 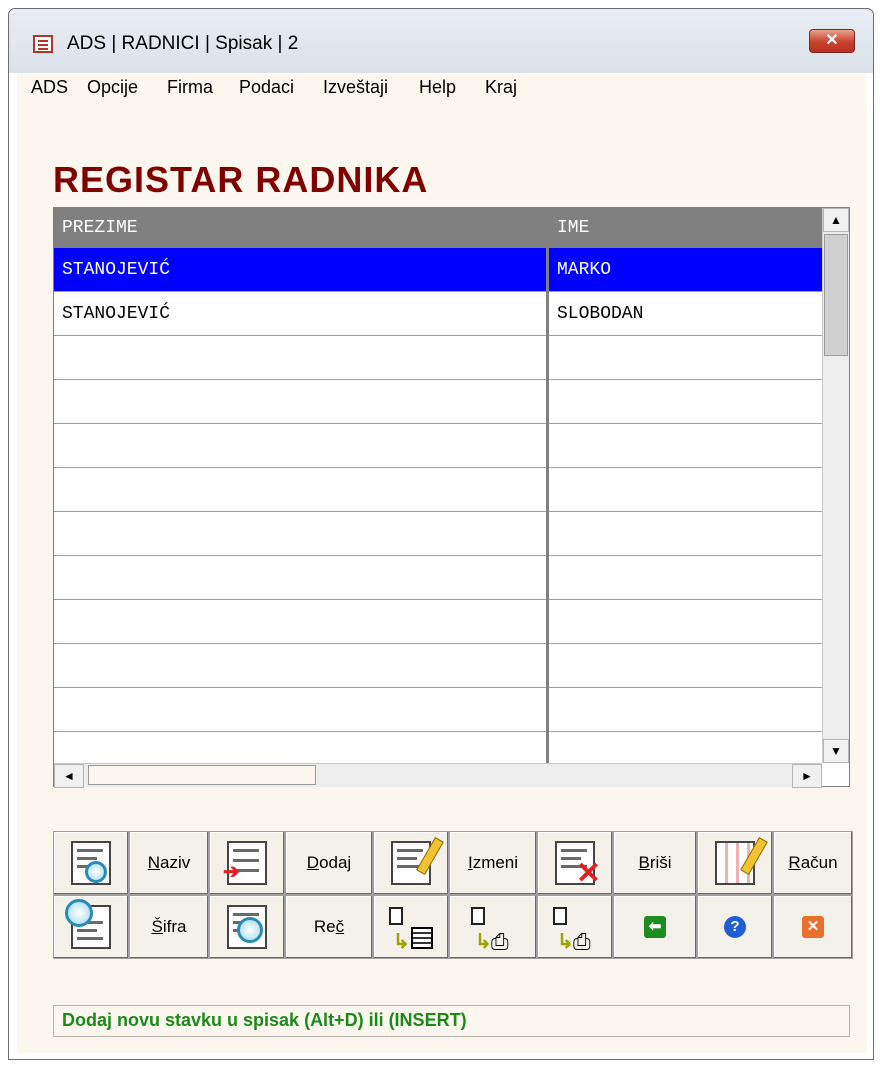 What do you see at coordinates (584, 270) in the screenshot?
I see `cell-ime: MARKO` at bounding box center [584, 270].